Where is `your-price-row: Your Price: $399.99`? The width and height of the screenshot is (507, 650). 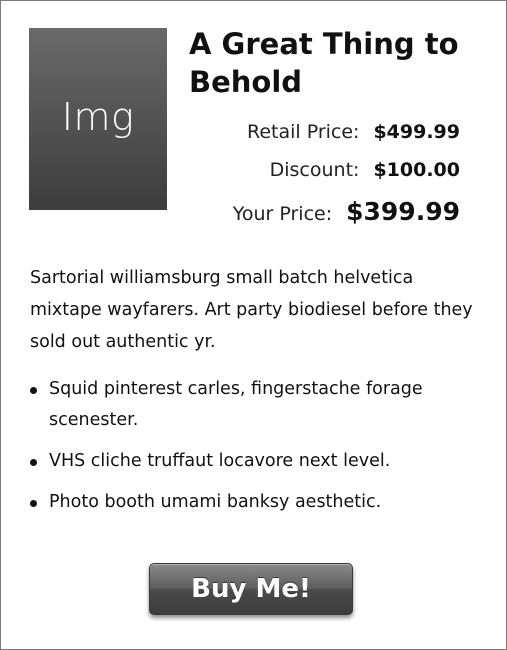
your-price-row: Your Price: $399.99 is located at coordinates (346, 216).